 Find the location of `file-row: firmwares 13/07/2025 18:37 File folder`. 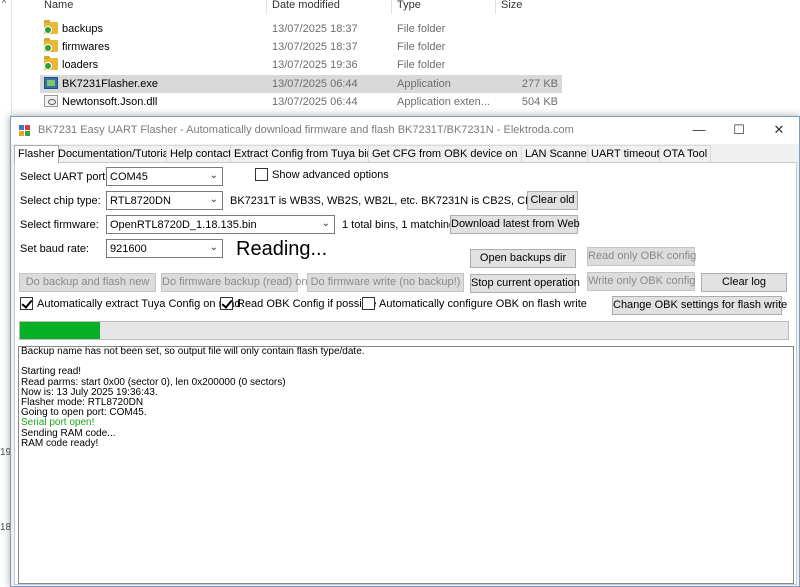

file-row: firmwares 13/07/2025 18:37 File folder is located at coordinates (301, 47).